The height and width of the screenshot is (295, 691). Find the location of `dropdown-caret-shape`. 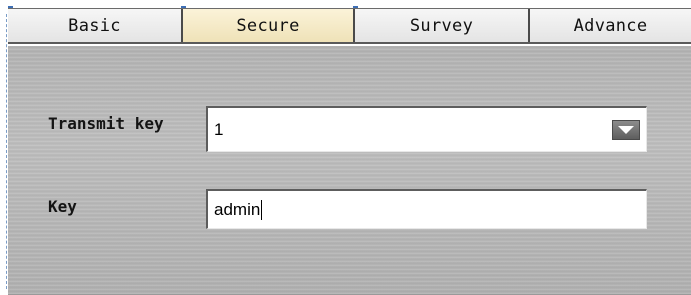

dropdown-caret-shape is located at coordinates (626, 130).